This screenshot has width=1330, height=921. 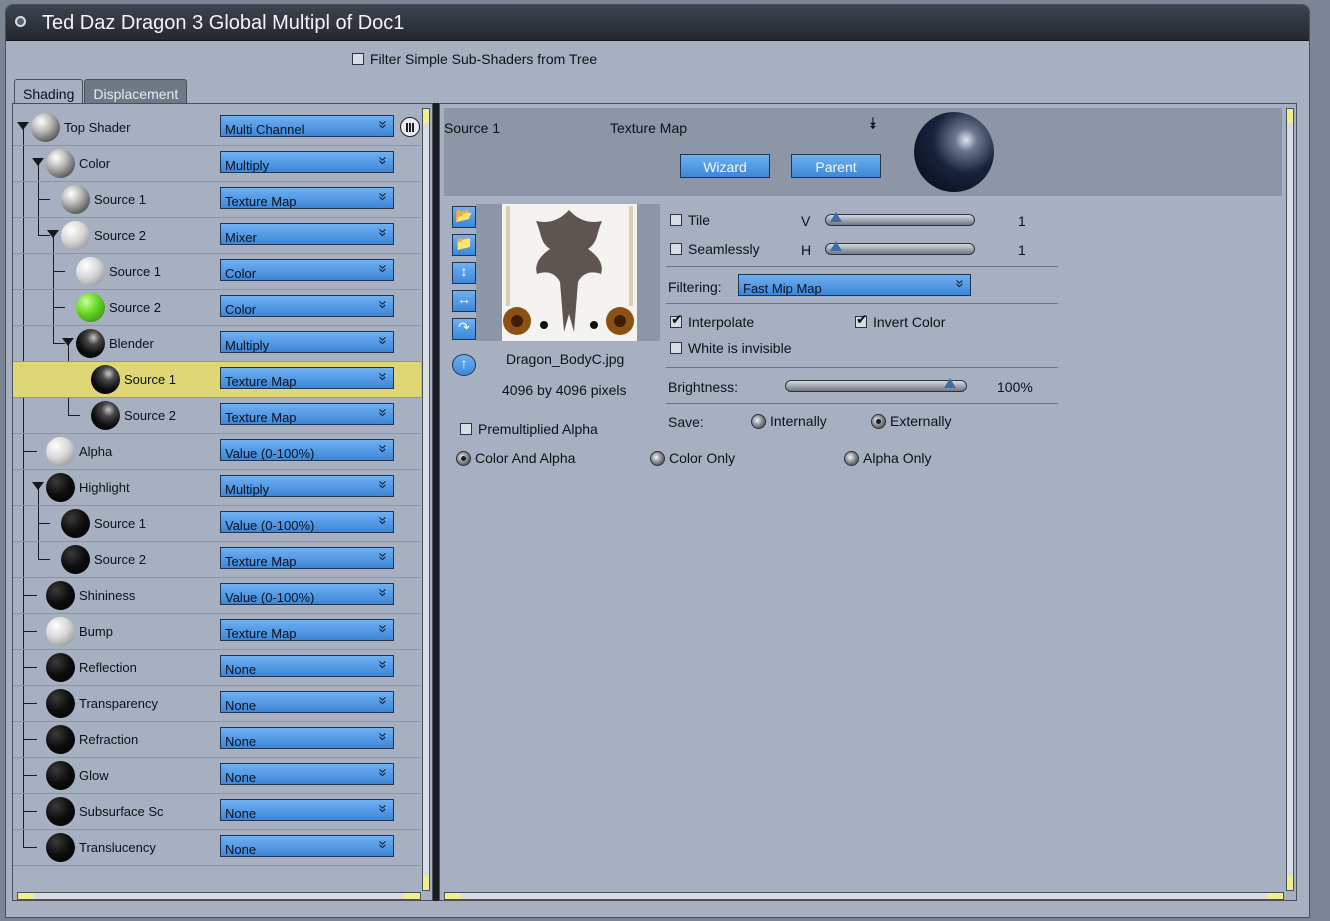 What do you see at coordinates (358, 59) in the screenshot?
I see `filter-simple-subshaders-checkbox` at bounding box center [358, 59].